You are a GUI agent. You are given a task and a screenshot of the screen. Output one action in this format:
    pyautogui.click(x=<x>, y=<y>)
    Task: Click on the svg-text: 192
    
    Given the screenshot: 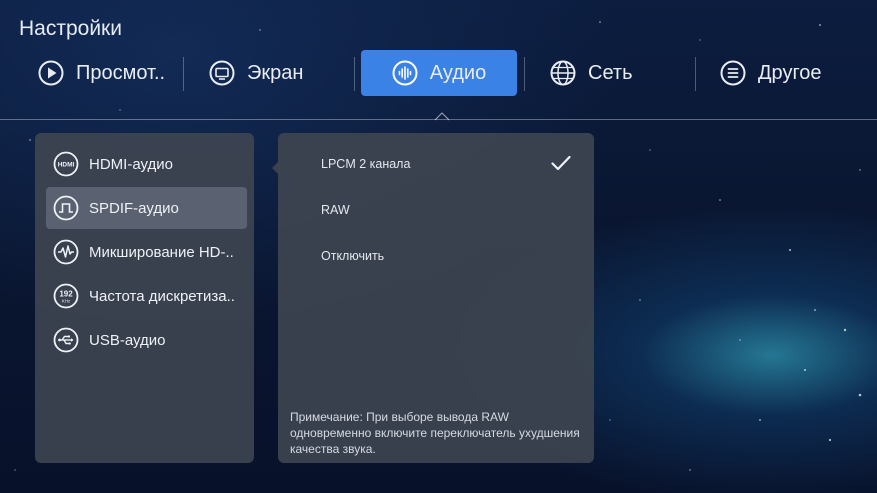 What is the action you would take?
    pyautogui.click(x=66, y=294)
    